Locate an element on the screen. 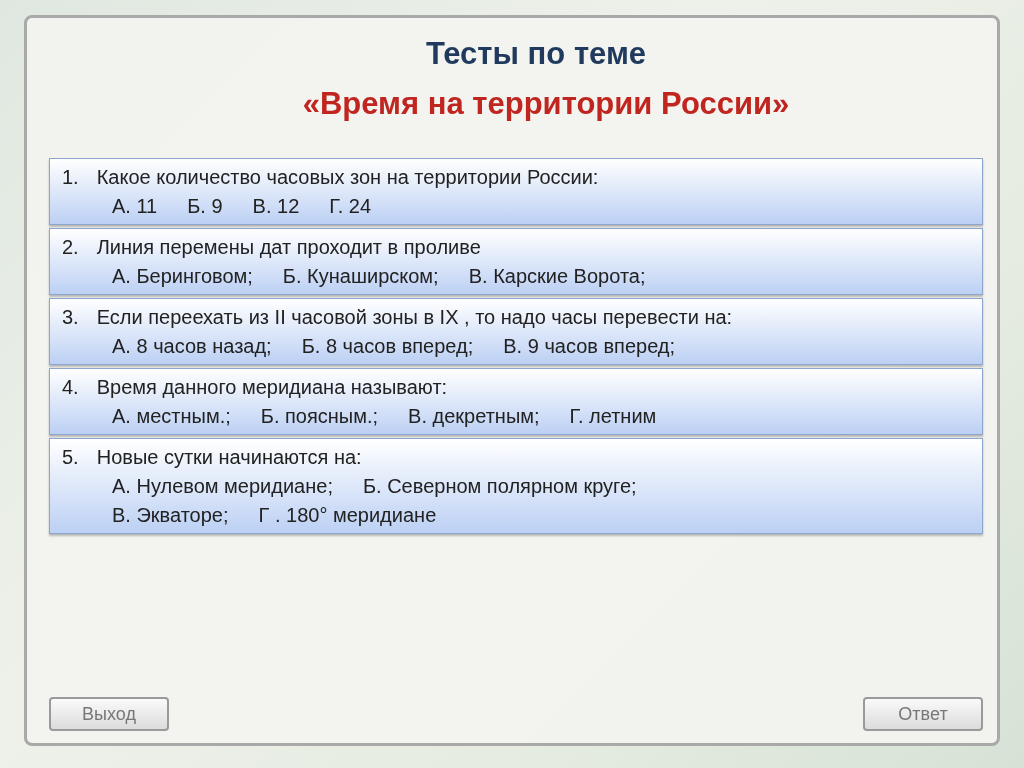  answer-option: А. Нулевом меридиане; is located at coordinates (222, 486).